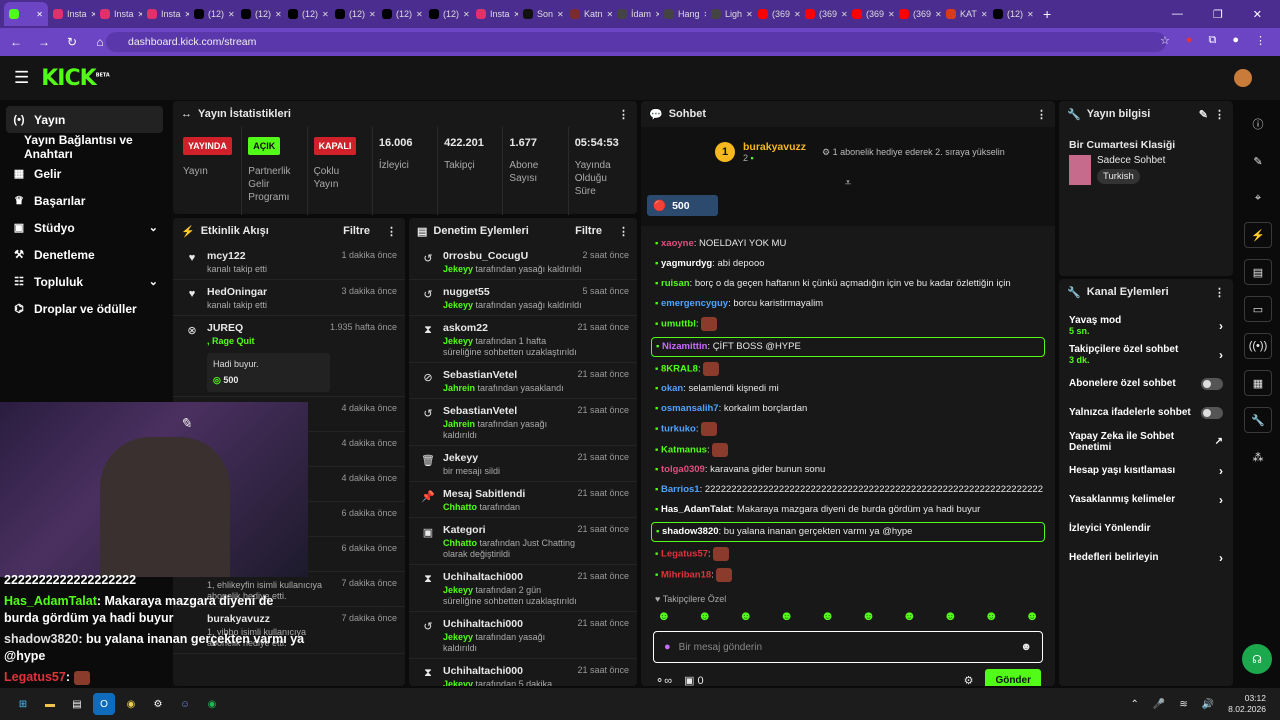 The image size is (1280, 720). What do you see at coordinates (1146, 412) in the screenshot?
I see `channel-action-row: Yalnızca ifadelerle sohbet` at bounding box center [1146, 412].